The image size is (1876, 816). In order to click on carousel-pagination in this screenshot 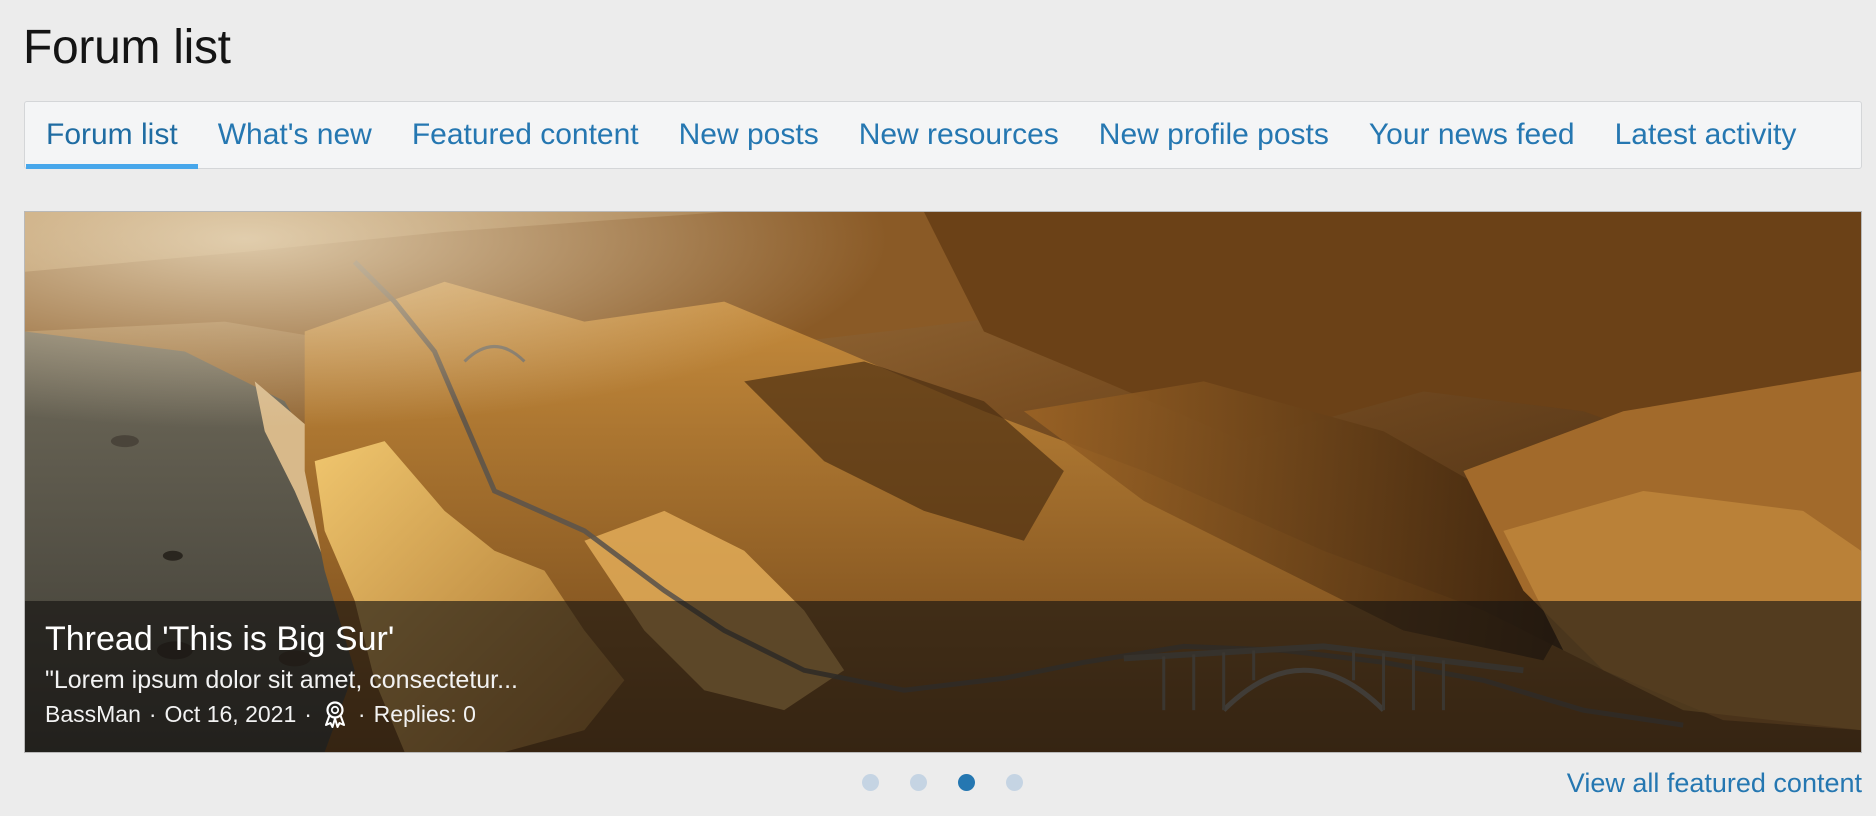, I will do `click(942, 782)`.